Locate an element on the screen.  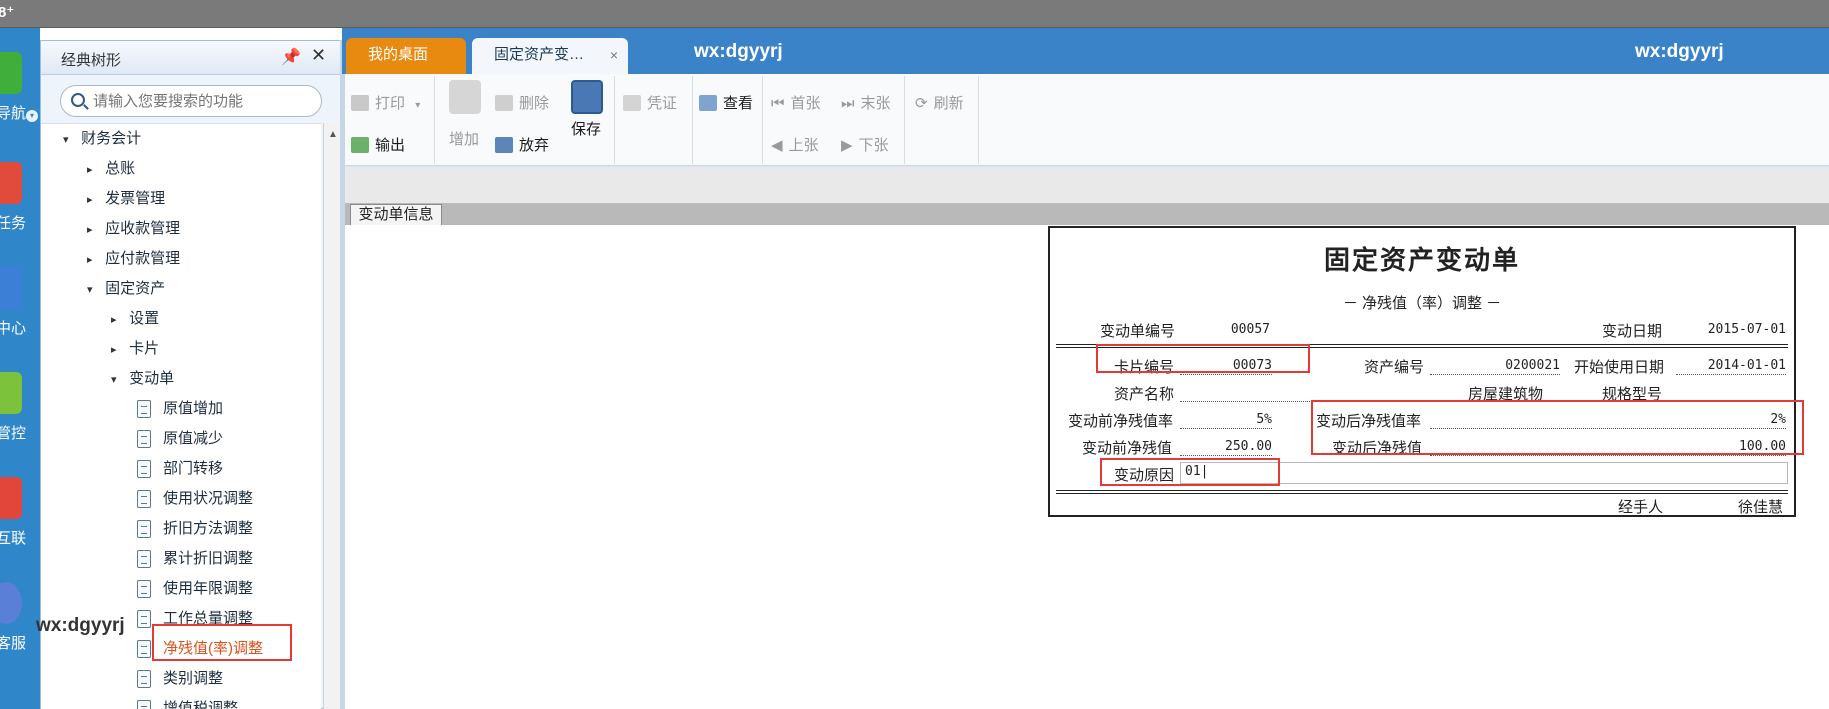
before-rate-value: 5% is located at coordinates (1226, 419).